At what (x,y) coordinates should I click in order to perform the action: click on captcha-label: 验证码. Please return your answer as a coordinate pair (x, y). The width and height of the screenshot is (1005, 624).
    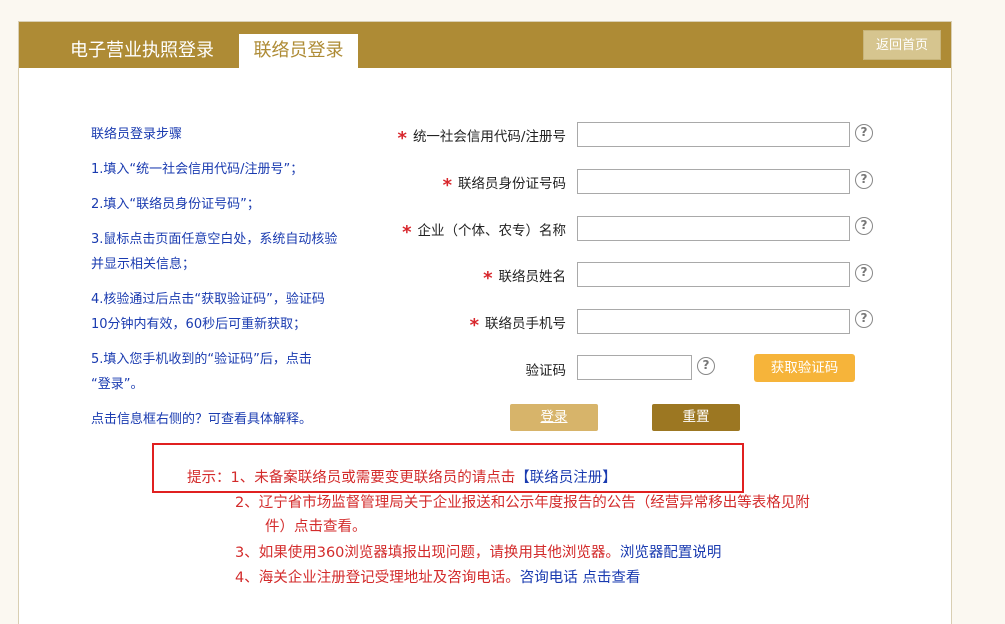
    Looking at the image, I should click on (546, 371).